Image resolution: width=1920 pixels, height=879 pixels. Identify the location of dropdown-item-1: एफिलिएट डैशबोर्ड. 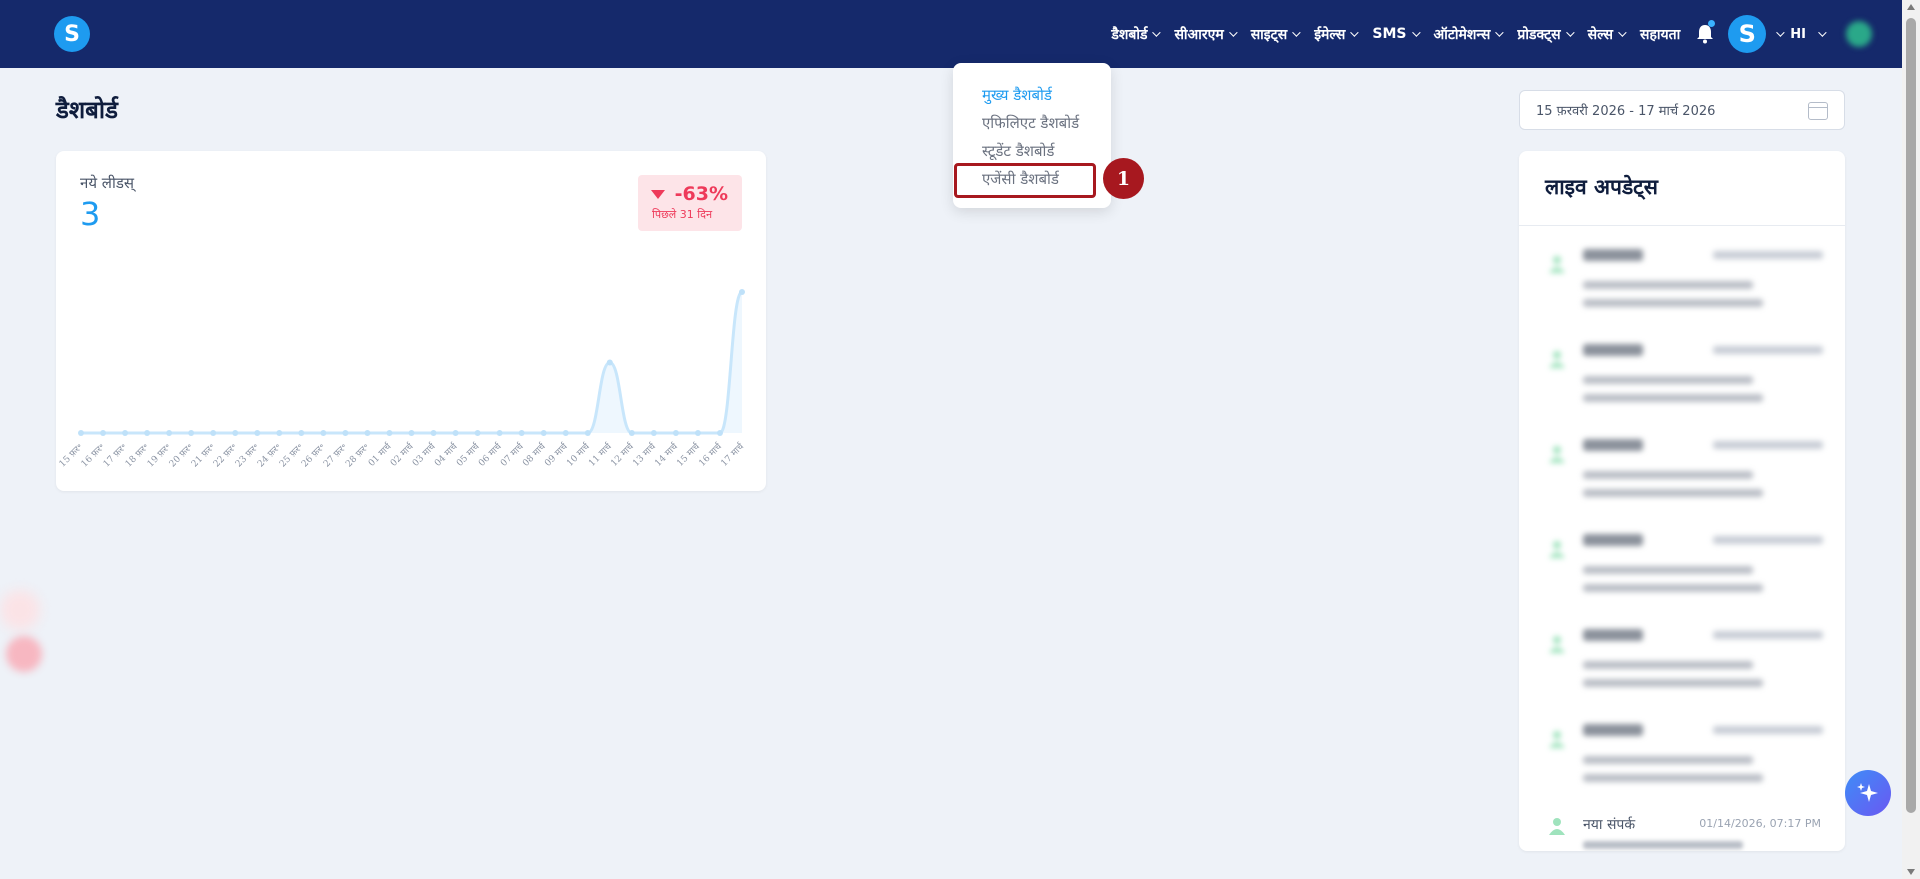
(1032, 123).